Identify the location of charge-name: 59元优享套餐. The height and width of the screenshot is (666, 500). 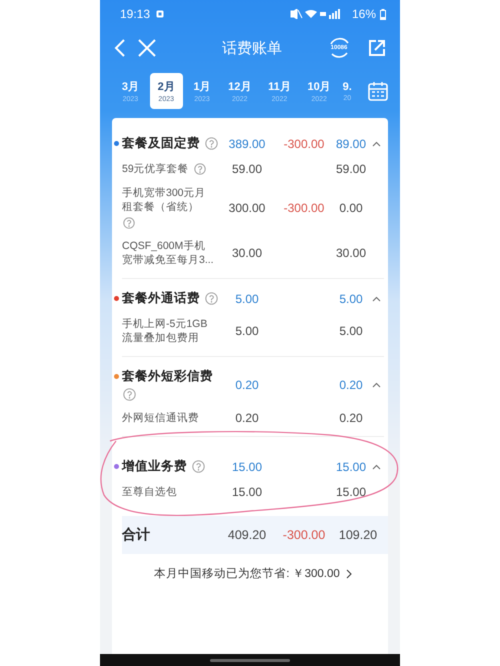
(155, 169).